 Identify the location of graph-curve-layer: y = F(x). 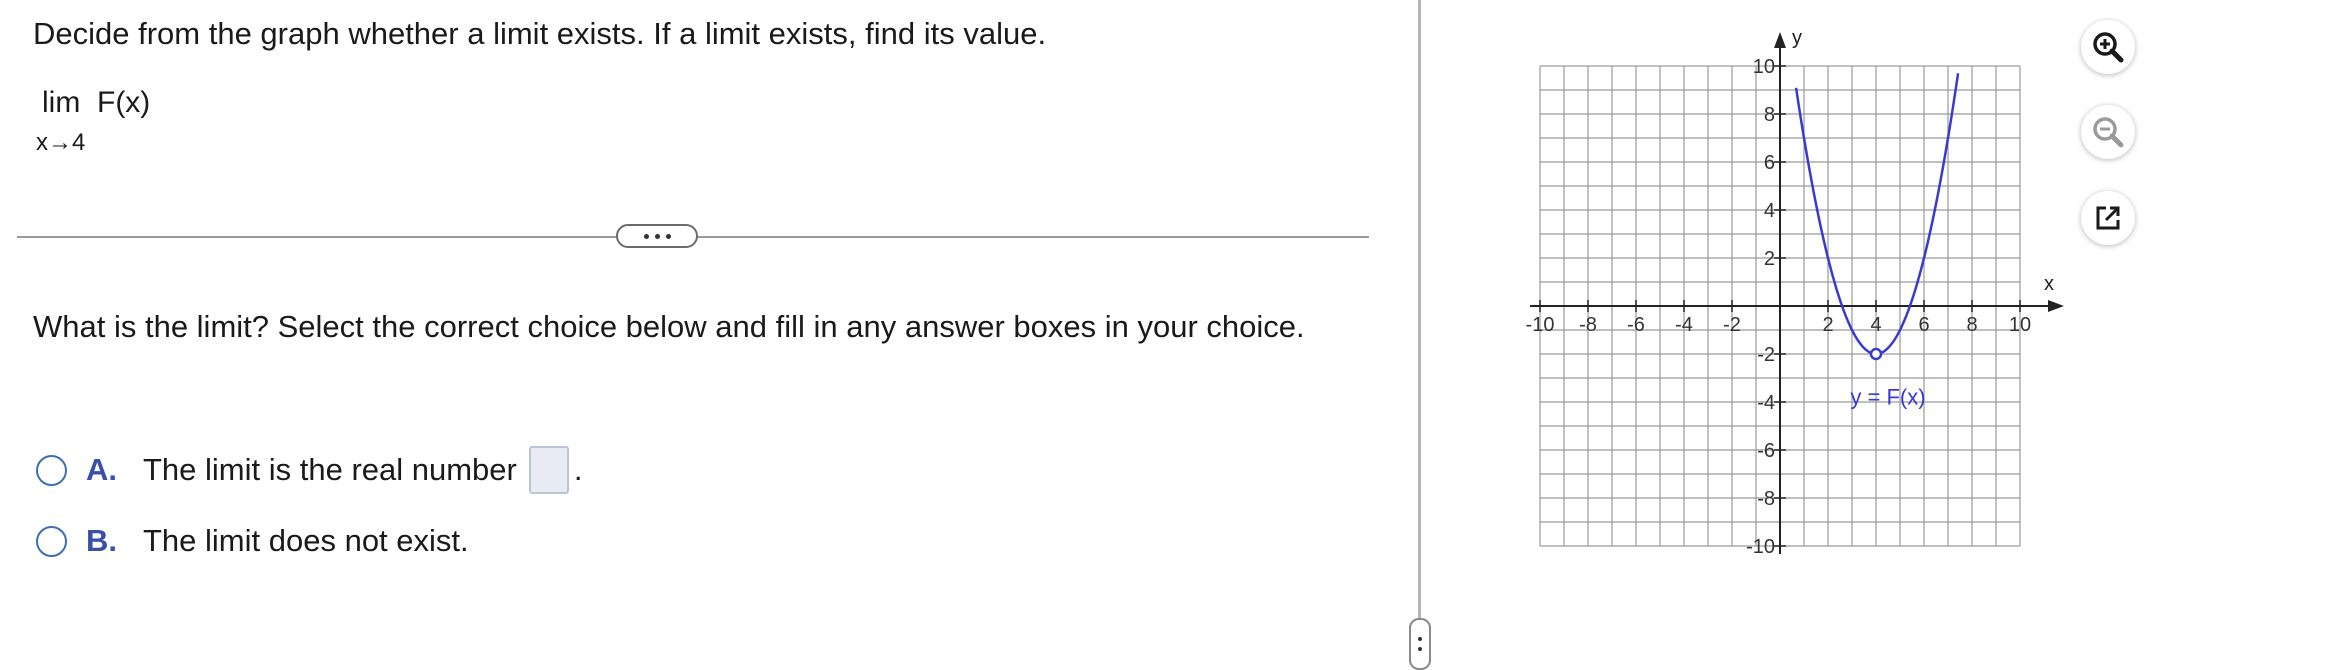
(1877, 241).